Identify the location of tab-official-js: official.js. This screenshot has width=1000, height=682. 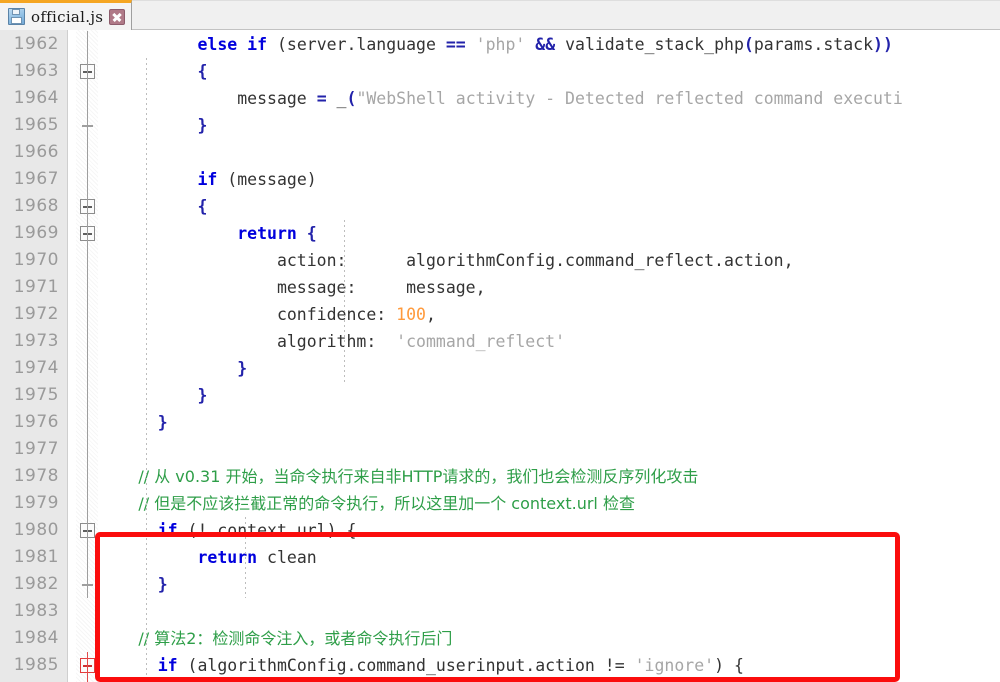
(66, 15).